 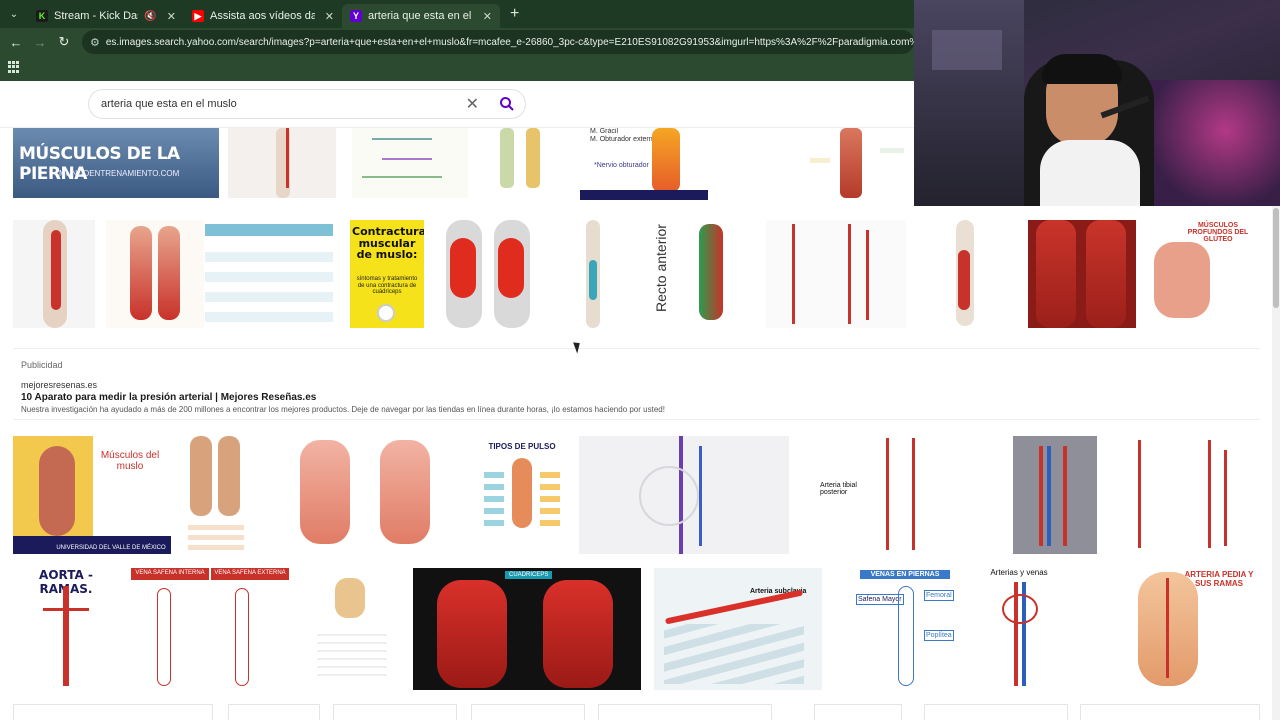 I want to click on thumbnail-caption: UNIVERSIDAD DEL VALLE DE MÉXICO, so click(x=111, y=548).